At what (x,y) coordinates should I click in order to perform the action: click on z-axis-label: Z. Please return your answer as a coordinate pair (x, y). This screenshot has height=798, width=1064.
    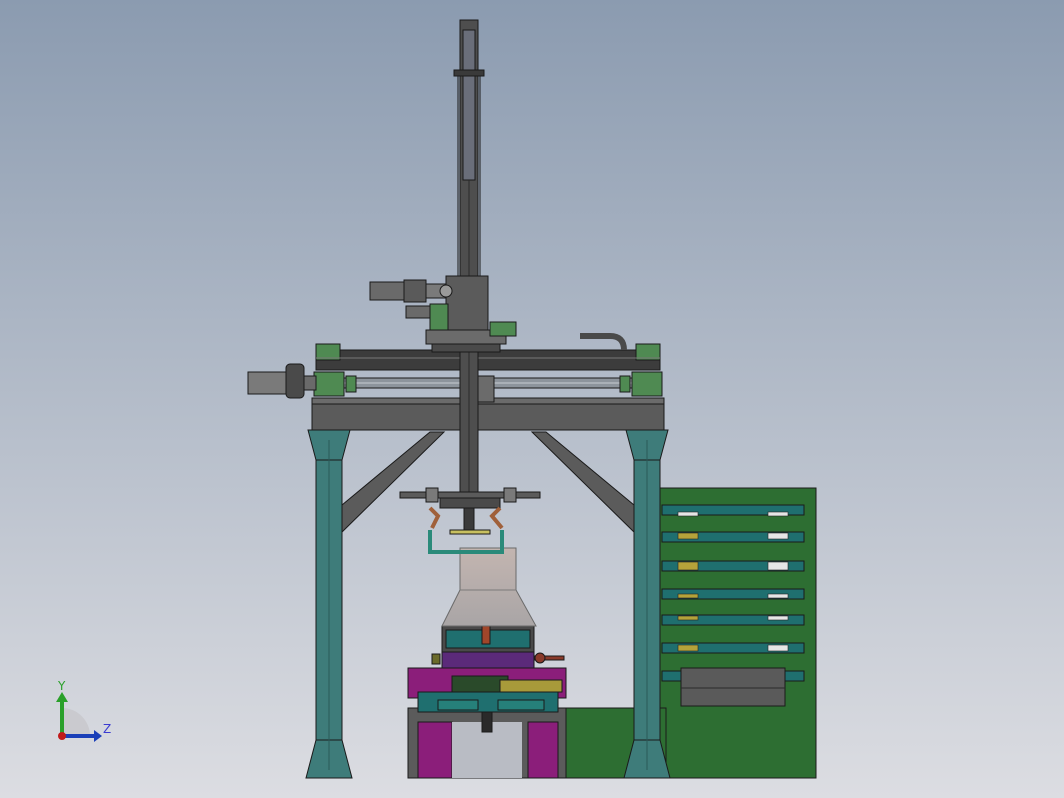
    Looking at the image, I should click on (107, 729).